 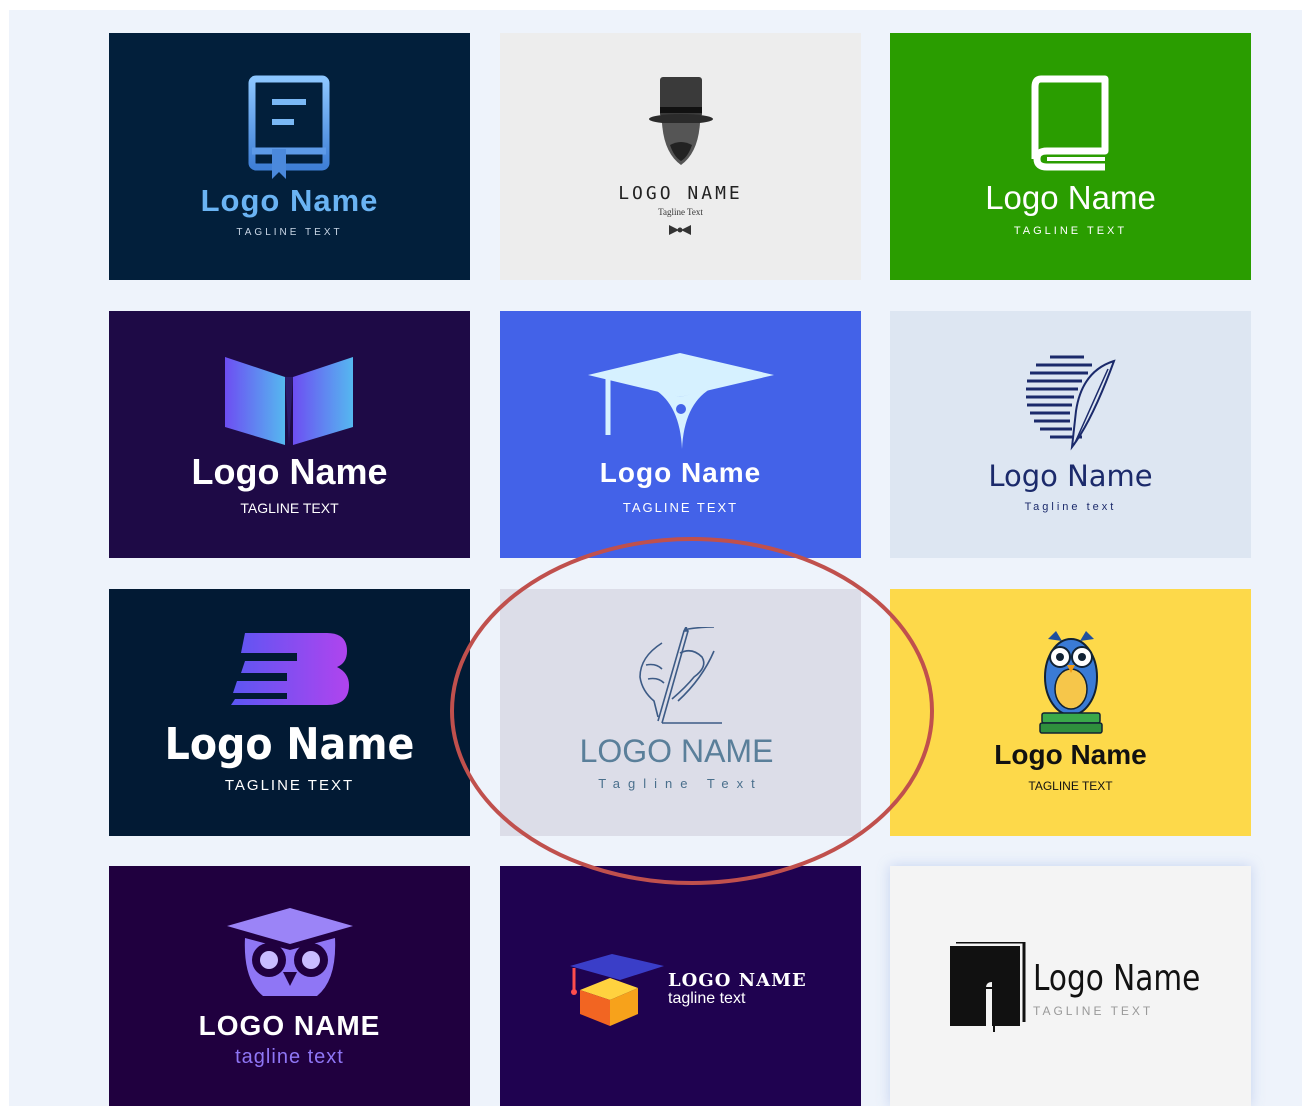 What do you see at coordinates (290, 952) in the screenshot?
I see `owl-graduation-cap-icon` at bounding box center [290, 952].